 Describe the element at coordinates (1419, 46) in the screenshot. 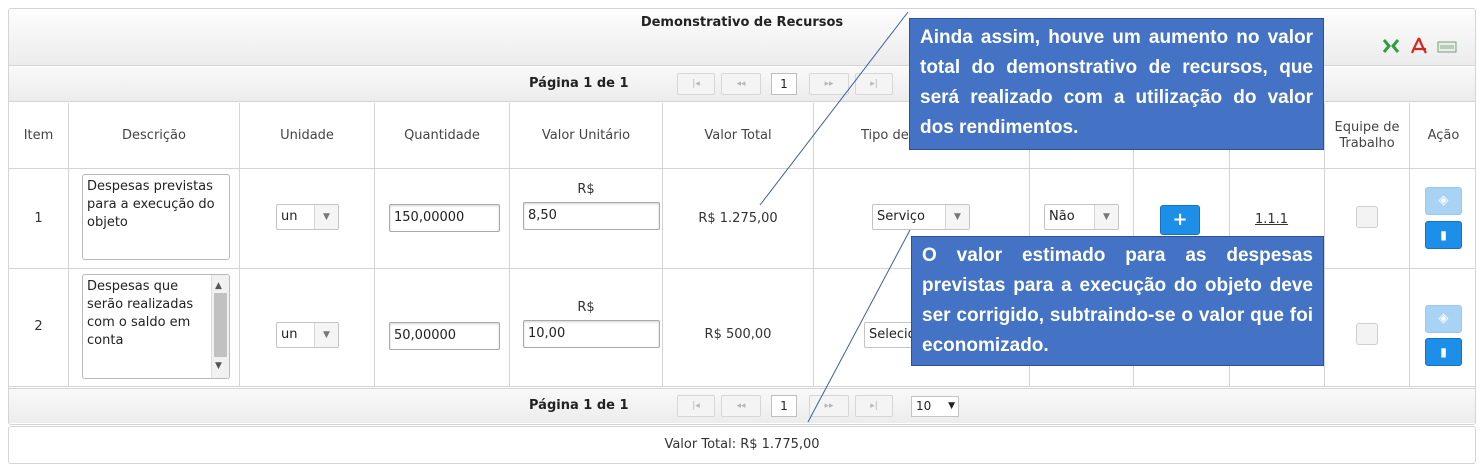

I see `pdf-export-icon` at that location.